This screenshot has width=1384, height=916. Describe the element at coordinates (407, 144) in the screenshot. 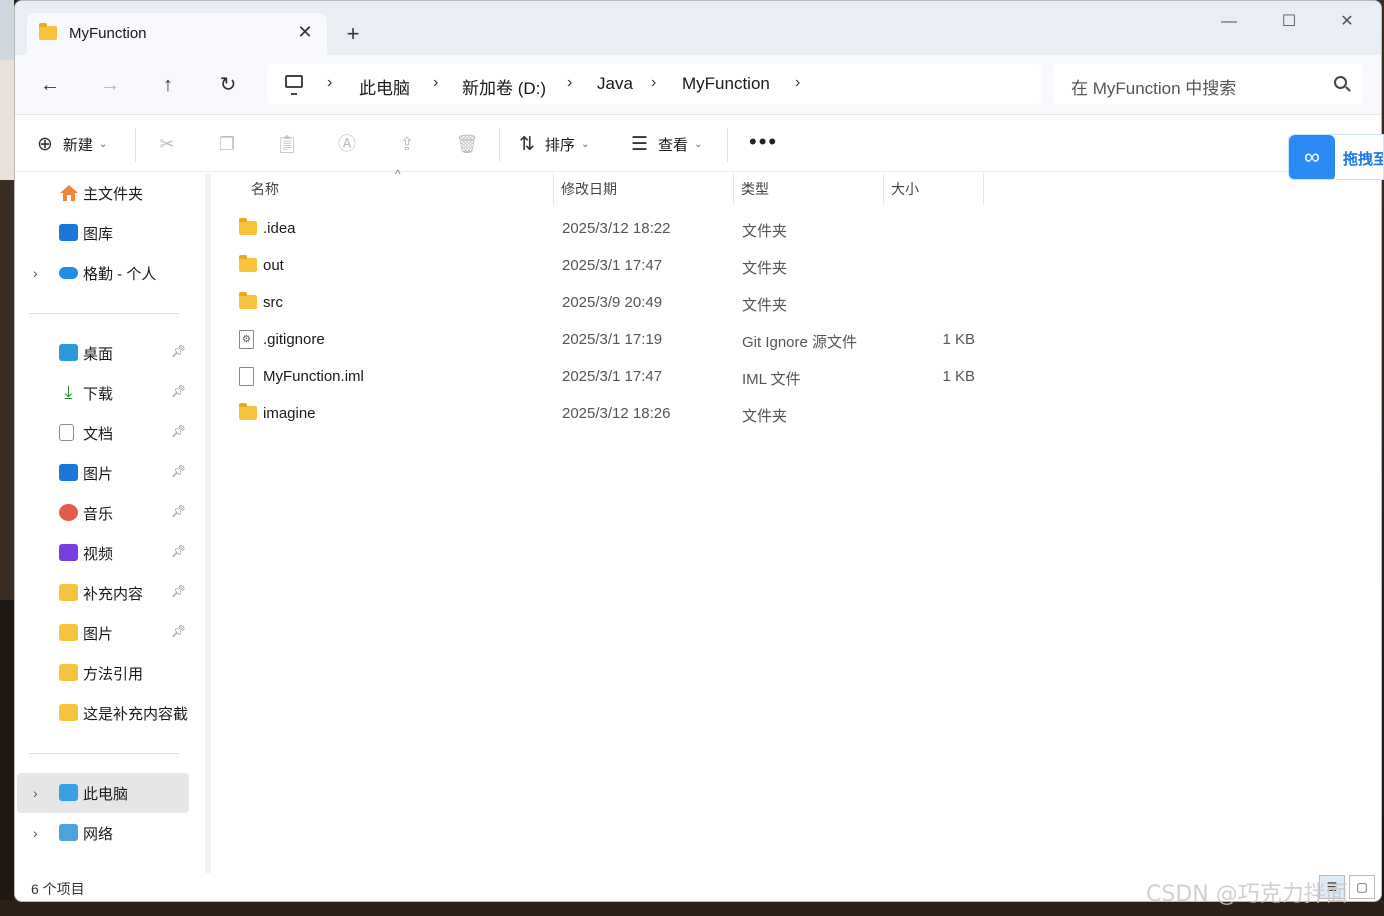

I see `share-icon: ⇪` at that location.